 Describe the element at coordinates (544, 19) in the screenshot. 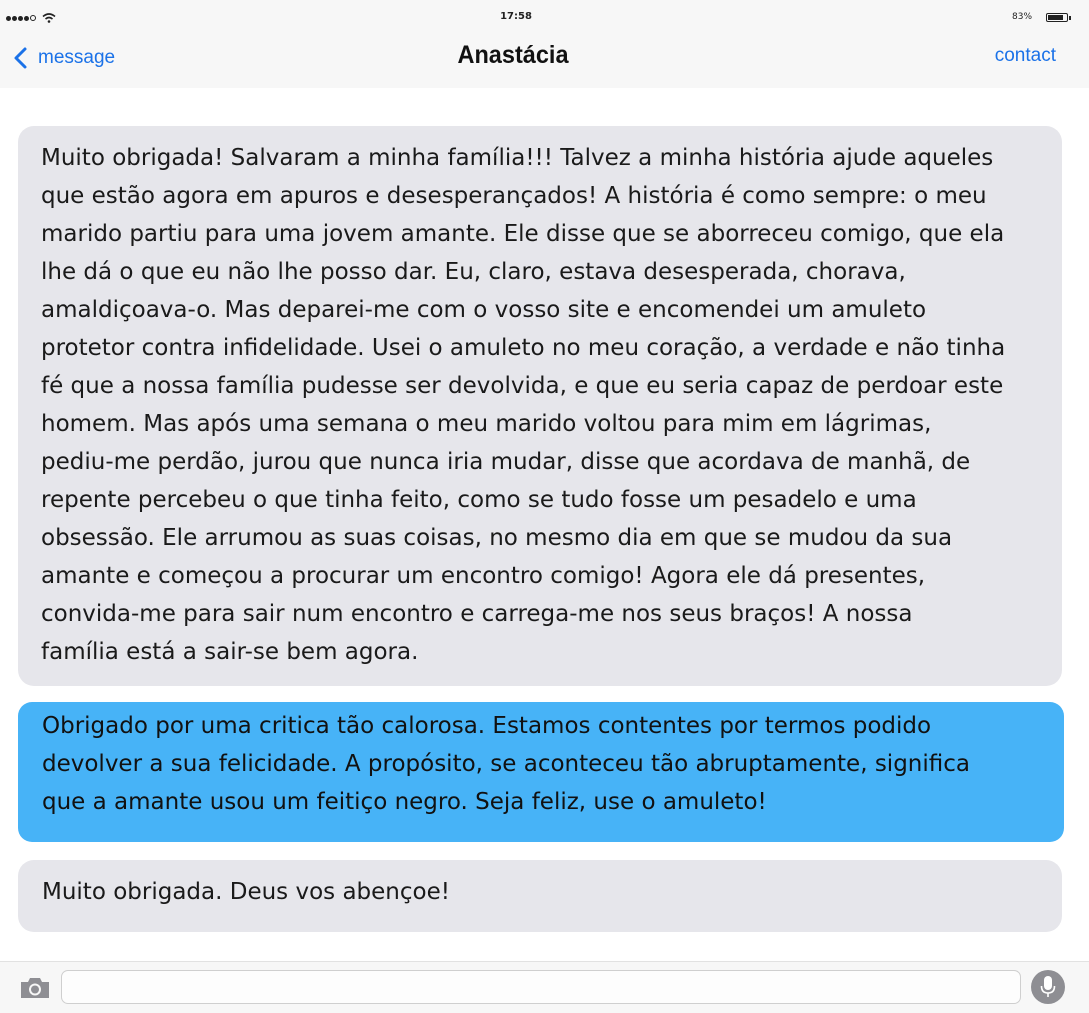

I see `status-bar: 17:58 83%` at that location.